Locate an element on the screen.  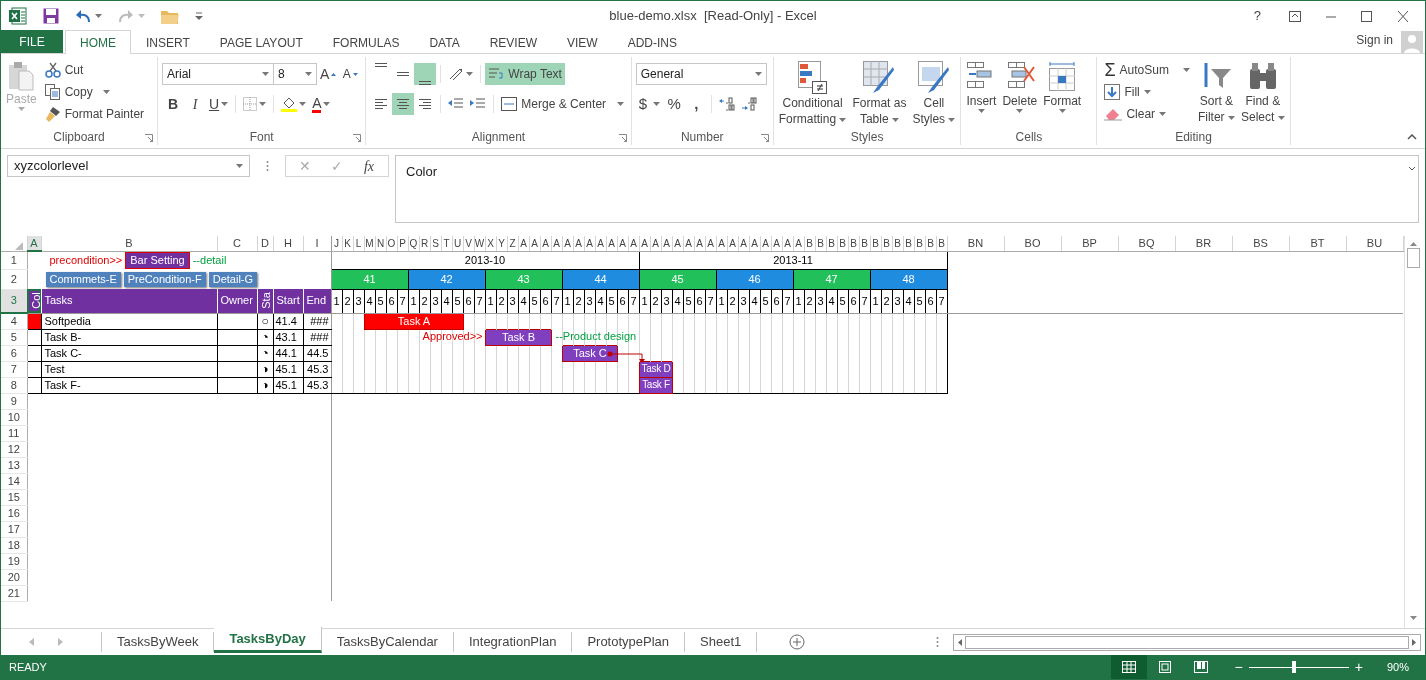
column-header: T is located at coordinates (446, 243).